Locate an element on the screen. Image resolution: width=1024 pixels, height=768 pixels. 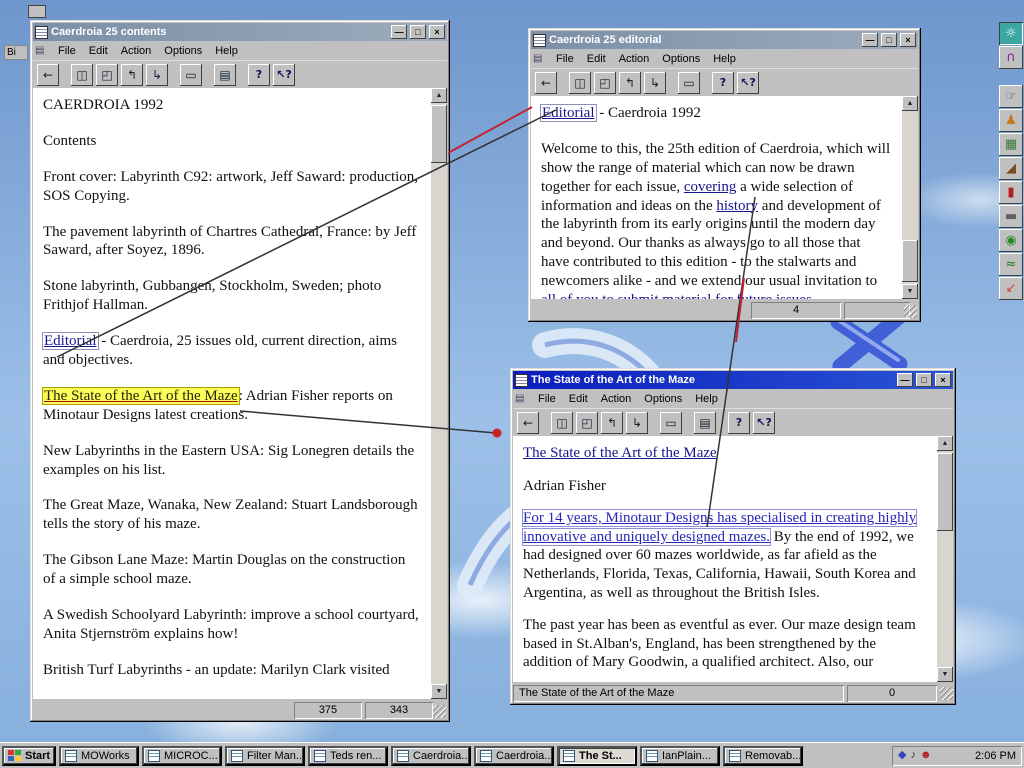
task-button-moworks: MOWorks is located at coordinates (99, 755).